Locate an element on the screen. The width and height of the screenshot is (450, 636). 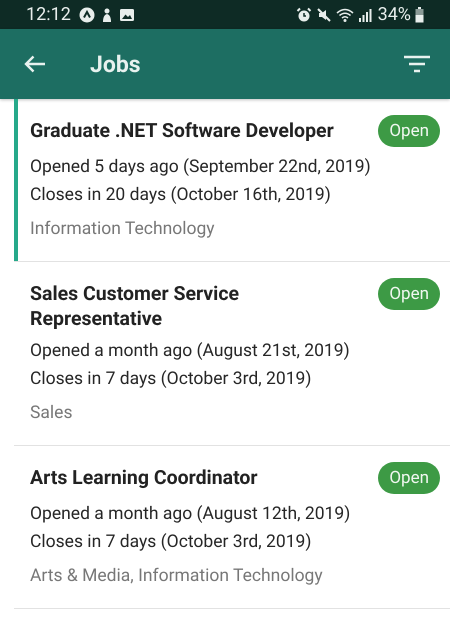
job-title: Sales Customer Service Representative is located at coordinates (135, 306).